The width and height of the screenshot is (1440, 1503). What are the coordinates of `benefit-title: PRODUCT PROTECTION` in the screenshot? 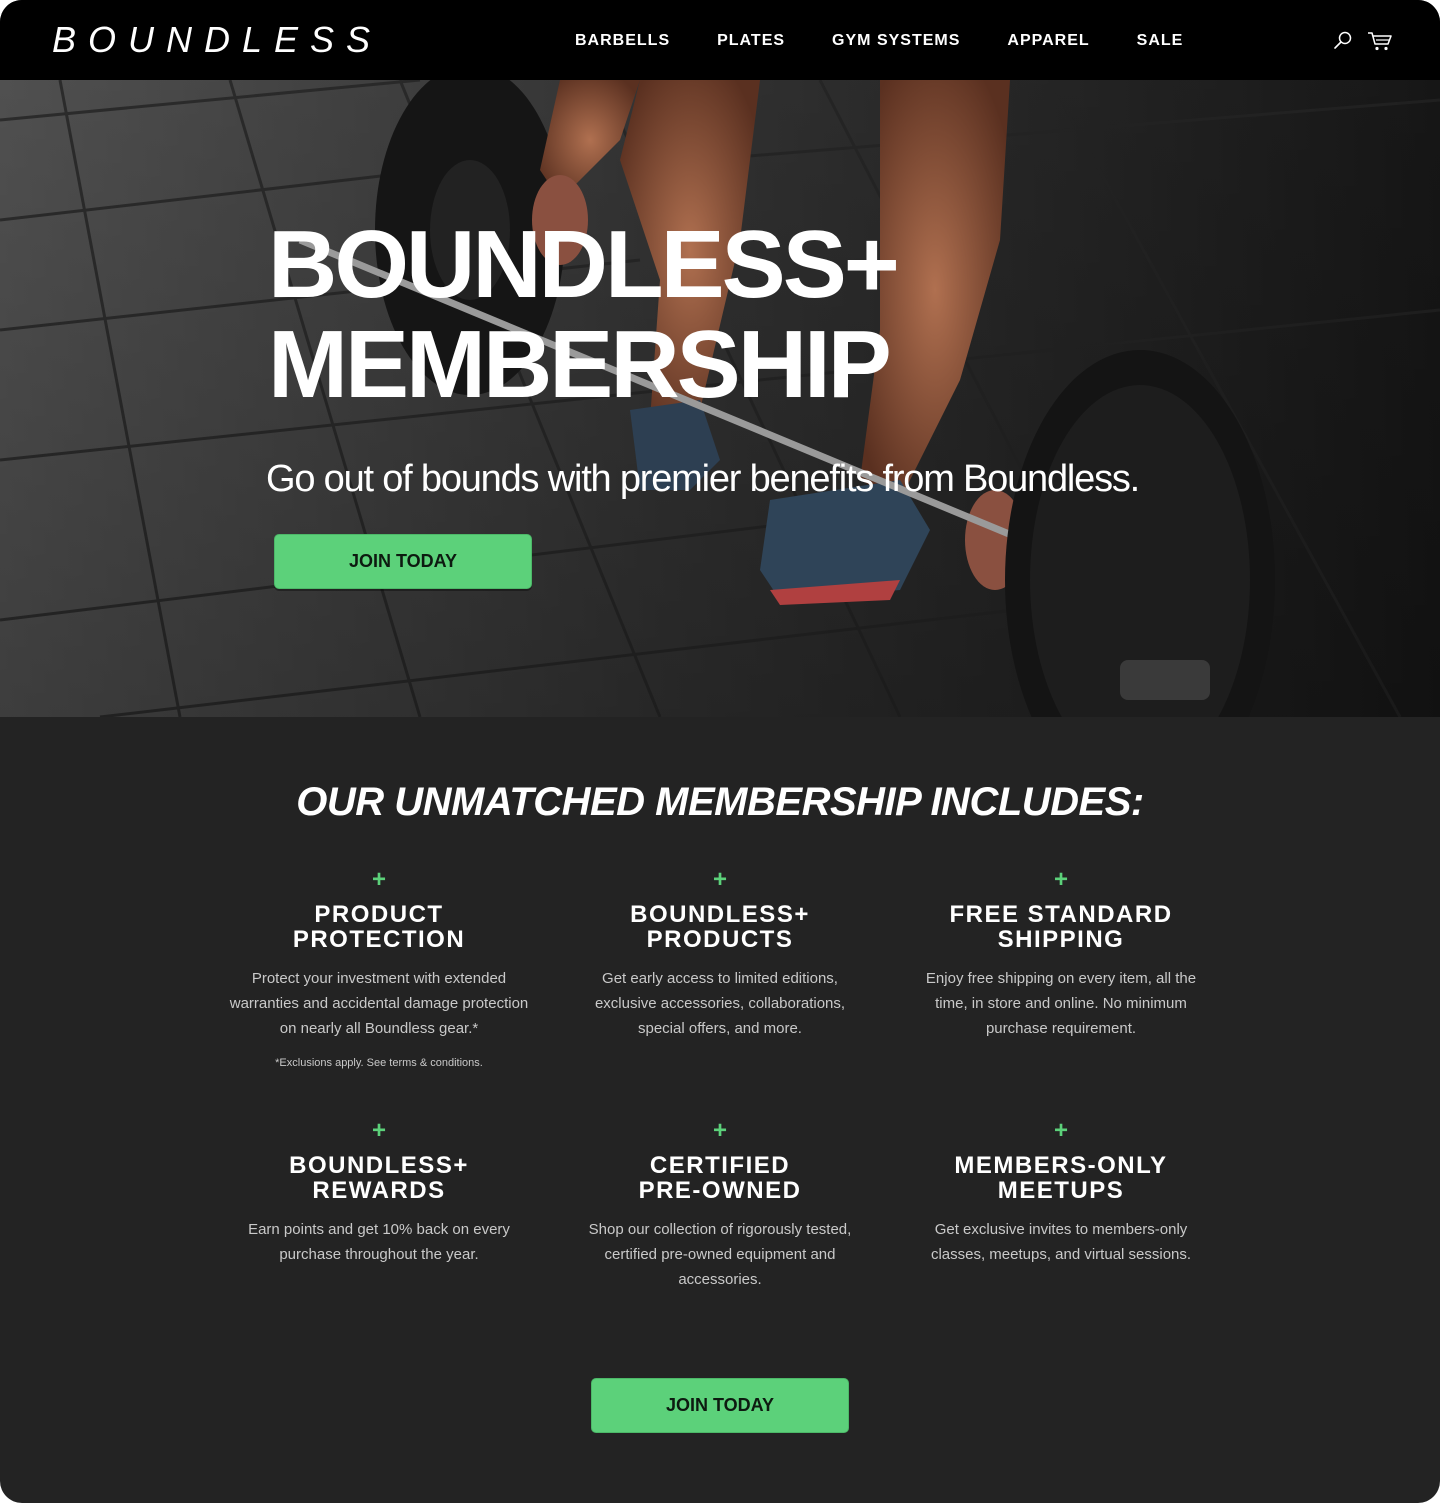 It's located at (379, 927).